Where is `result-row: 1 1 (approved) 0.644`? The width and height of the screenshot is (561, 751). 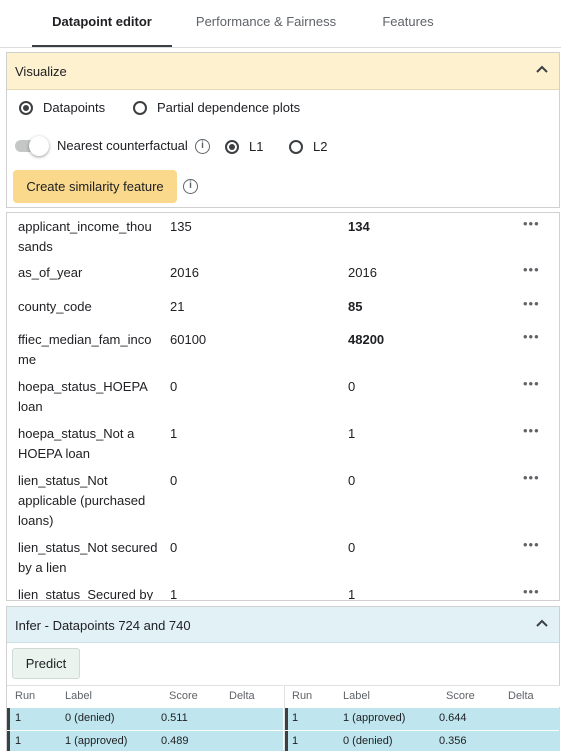
result-row: 1 1 (approved) 0.644 is located at coordinates (422, 719).